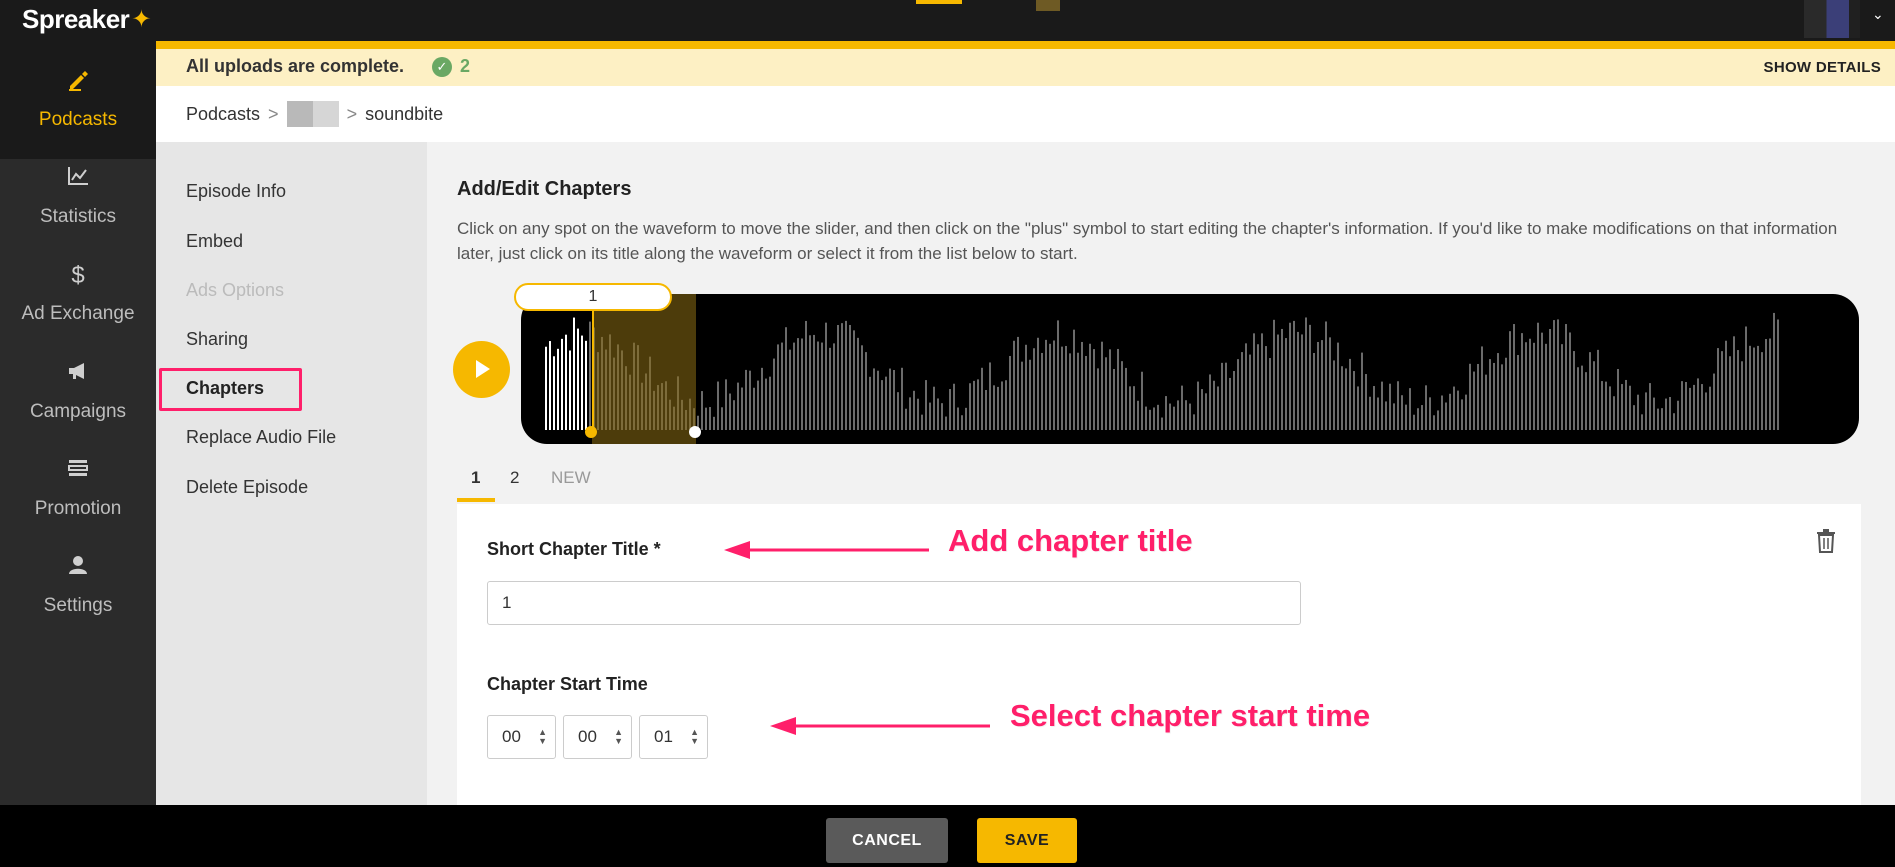  What do you see at coordinates (695, 432) in the screenshot?
I see `playhead-handle` at bounding box center [695, 432].